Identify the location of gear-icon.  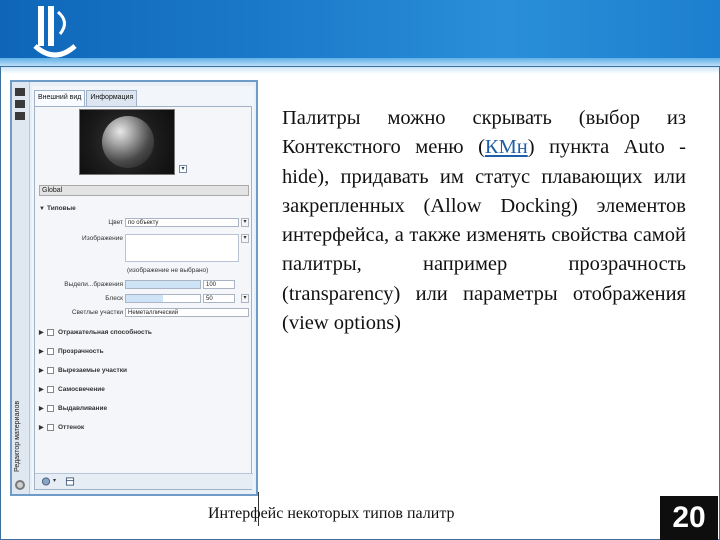
(20, 485).